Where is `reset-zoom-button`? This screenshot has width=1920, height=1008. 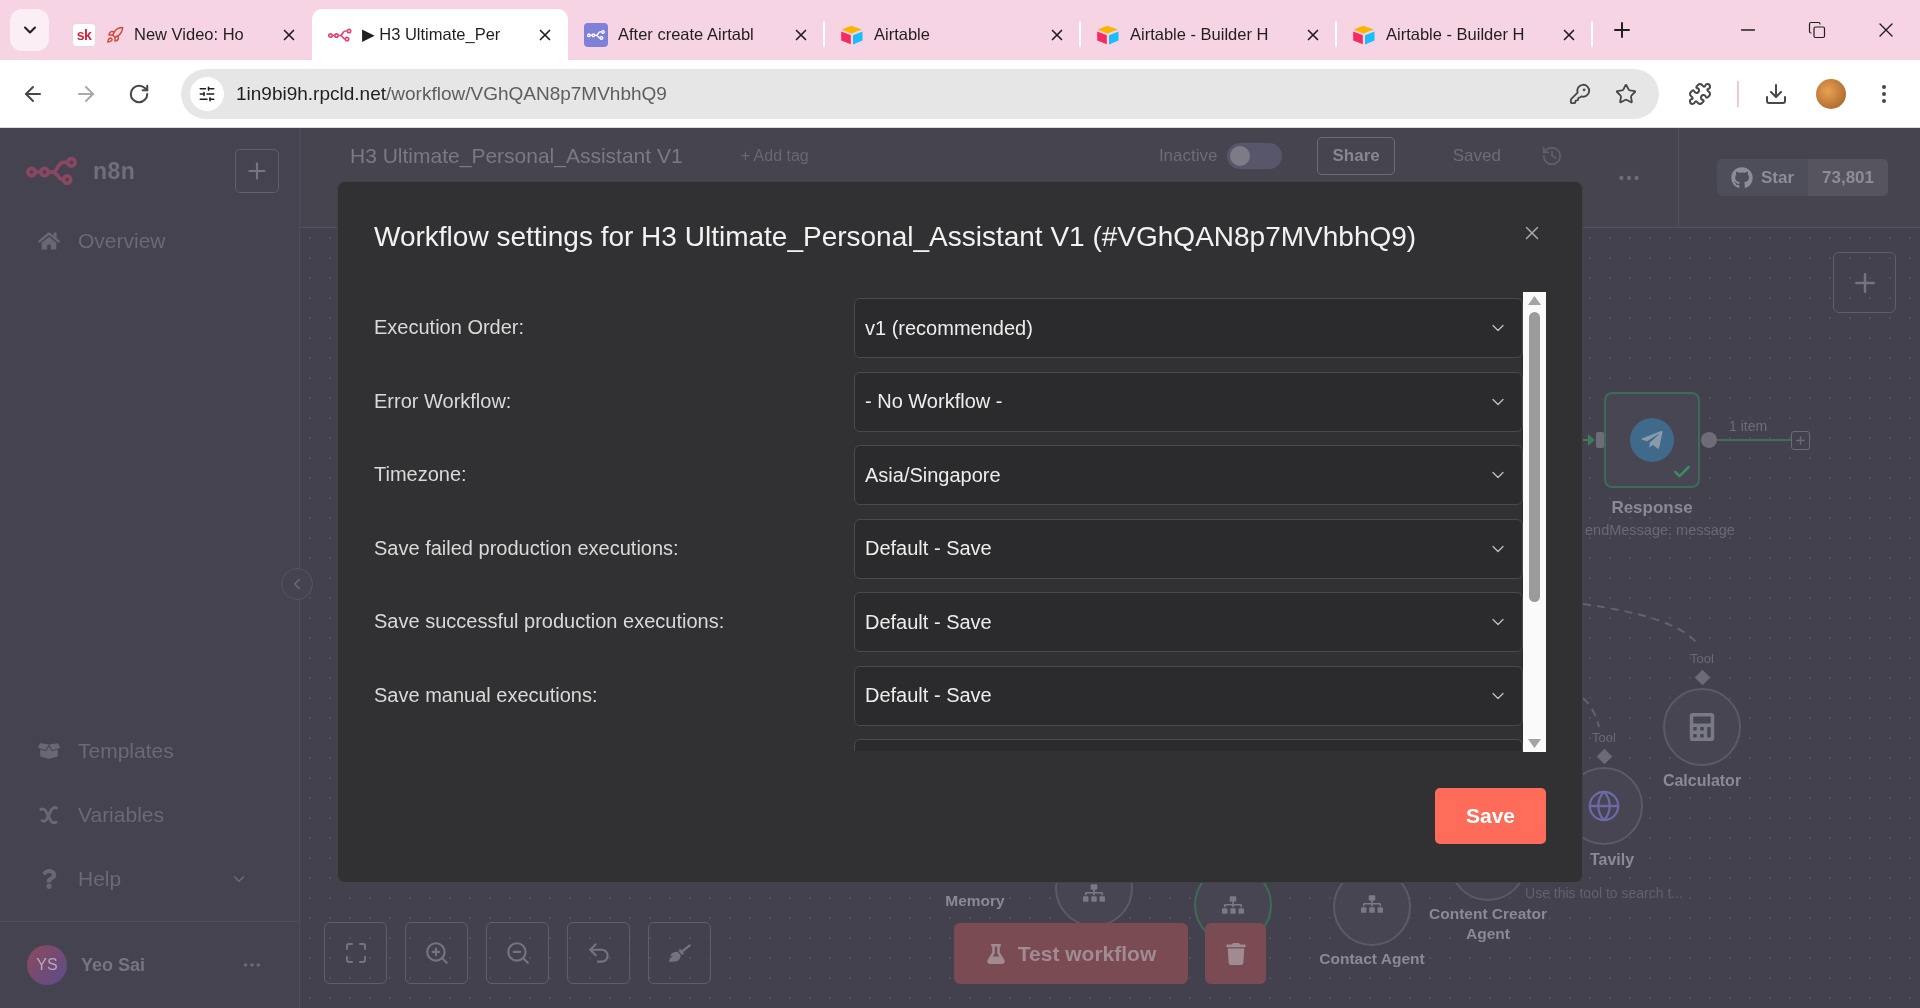
reset-zoom-button is located at coordinates (598, 953).